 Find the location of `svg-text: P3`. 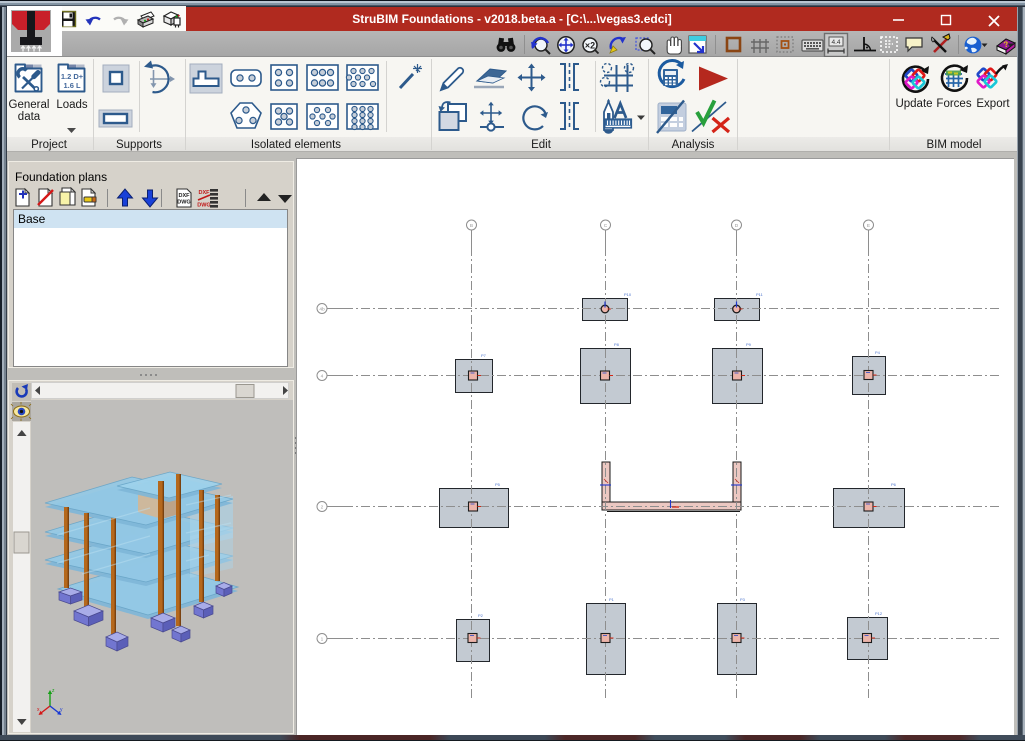

svg-text: P3 is located at coordinates (743, 599).